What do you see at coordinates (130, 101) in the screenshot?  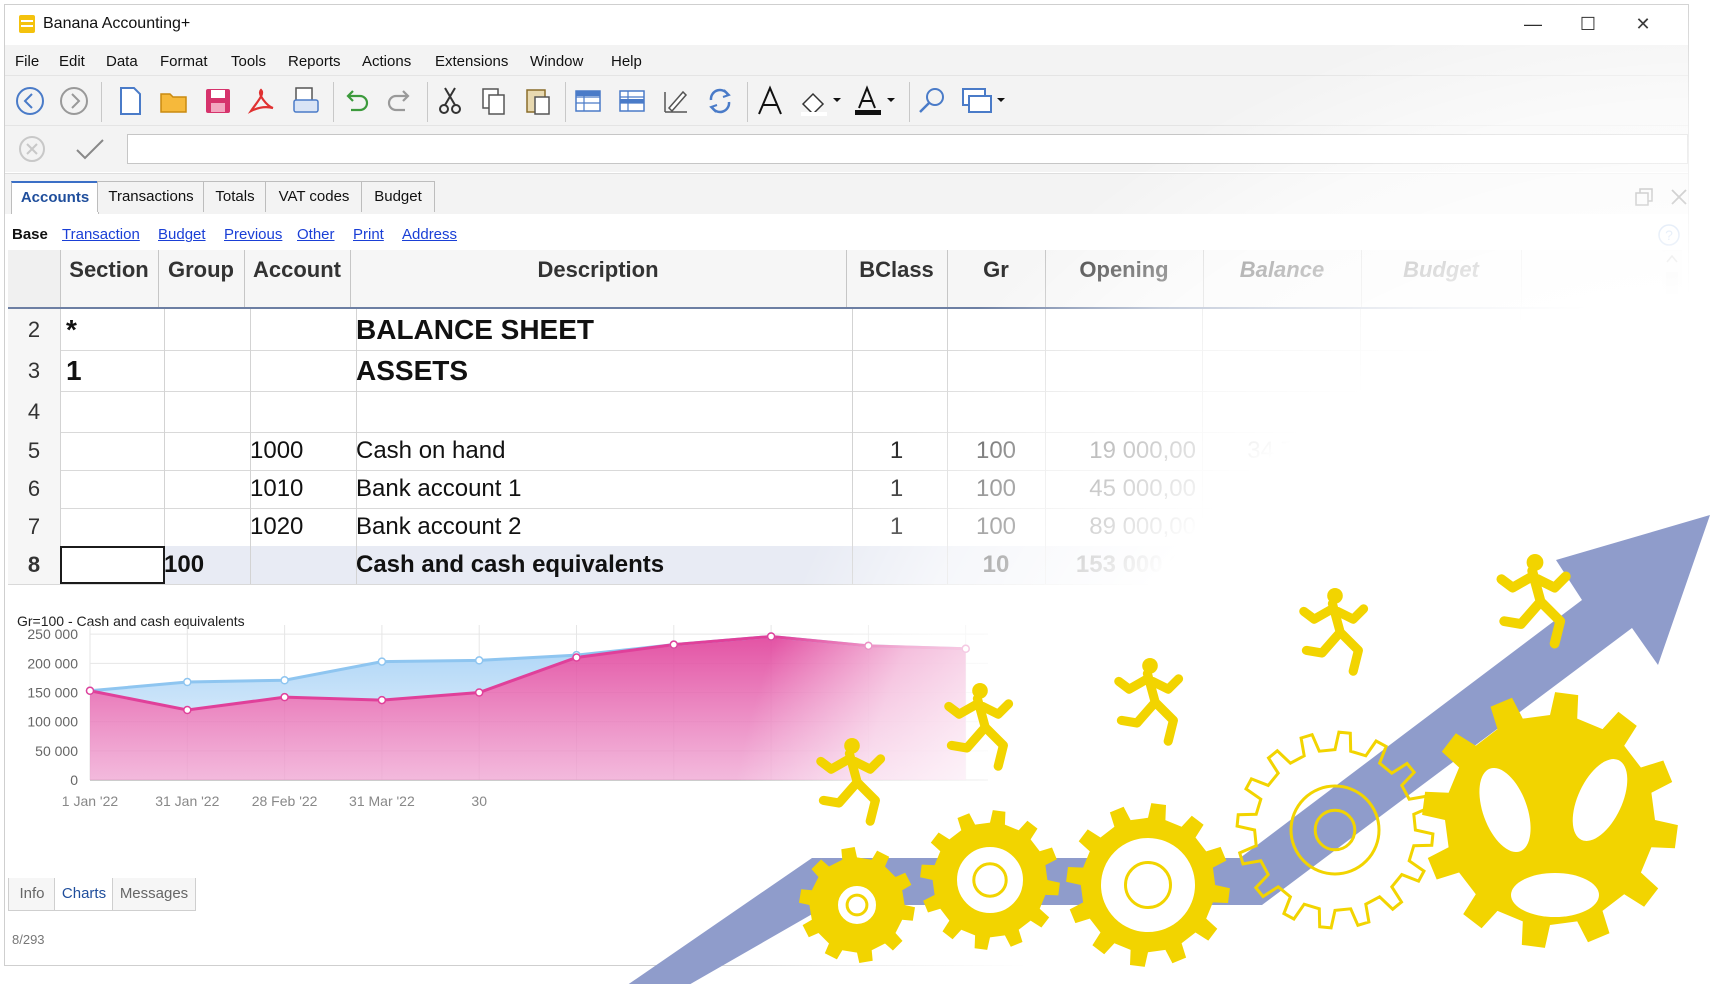 I see `new-file-icon` at bounding box center [130, 101].